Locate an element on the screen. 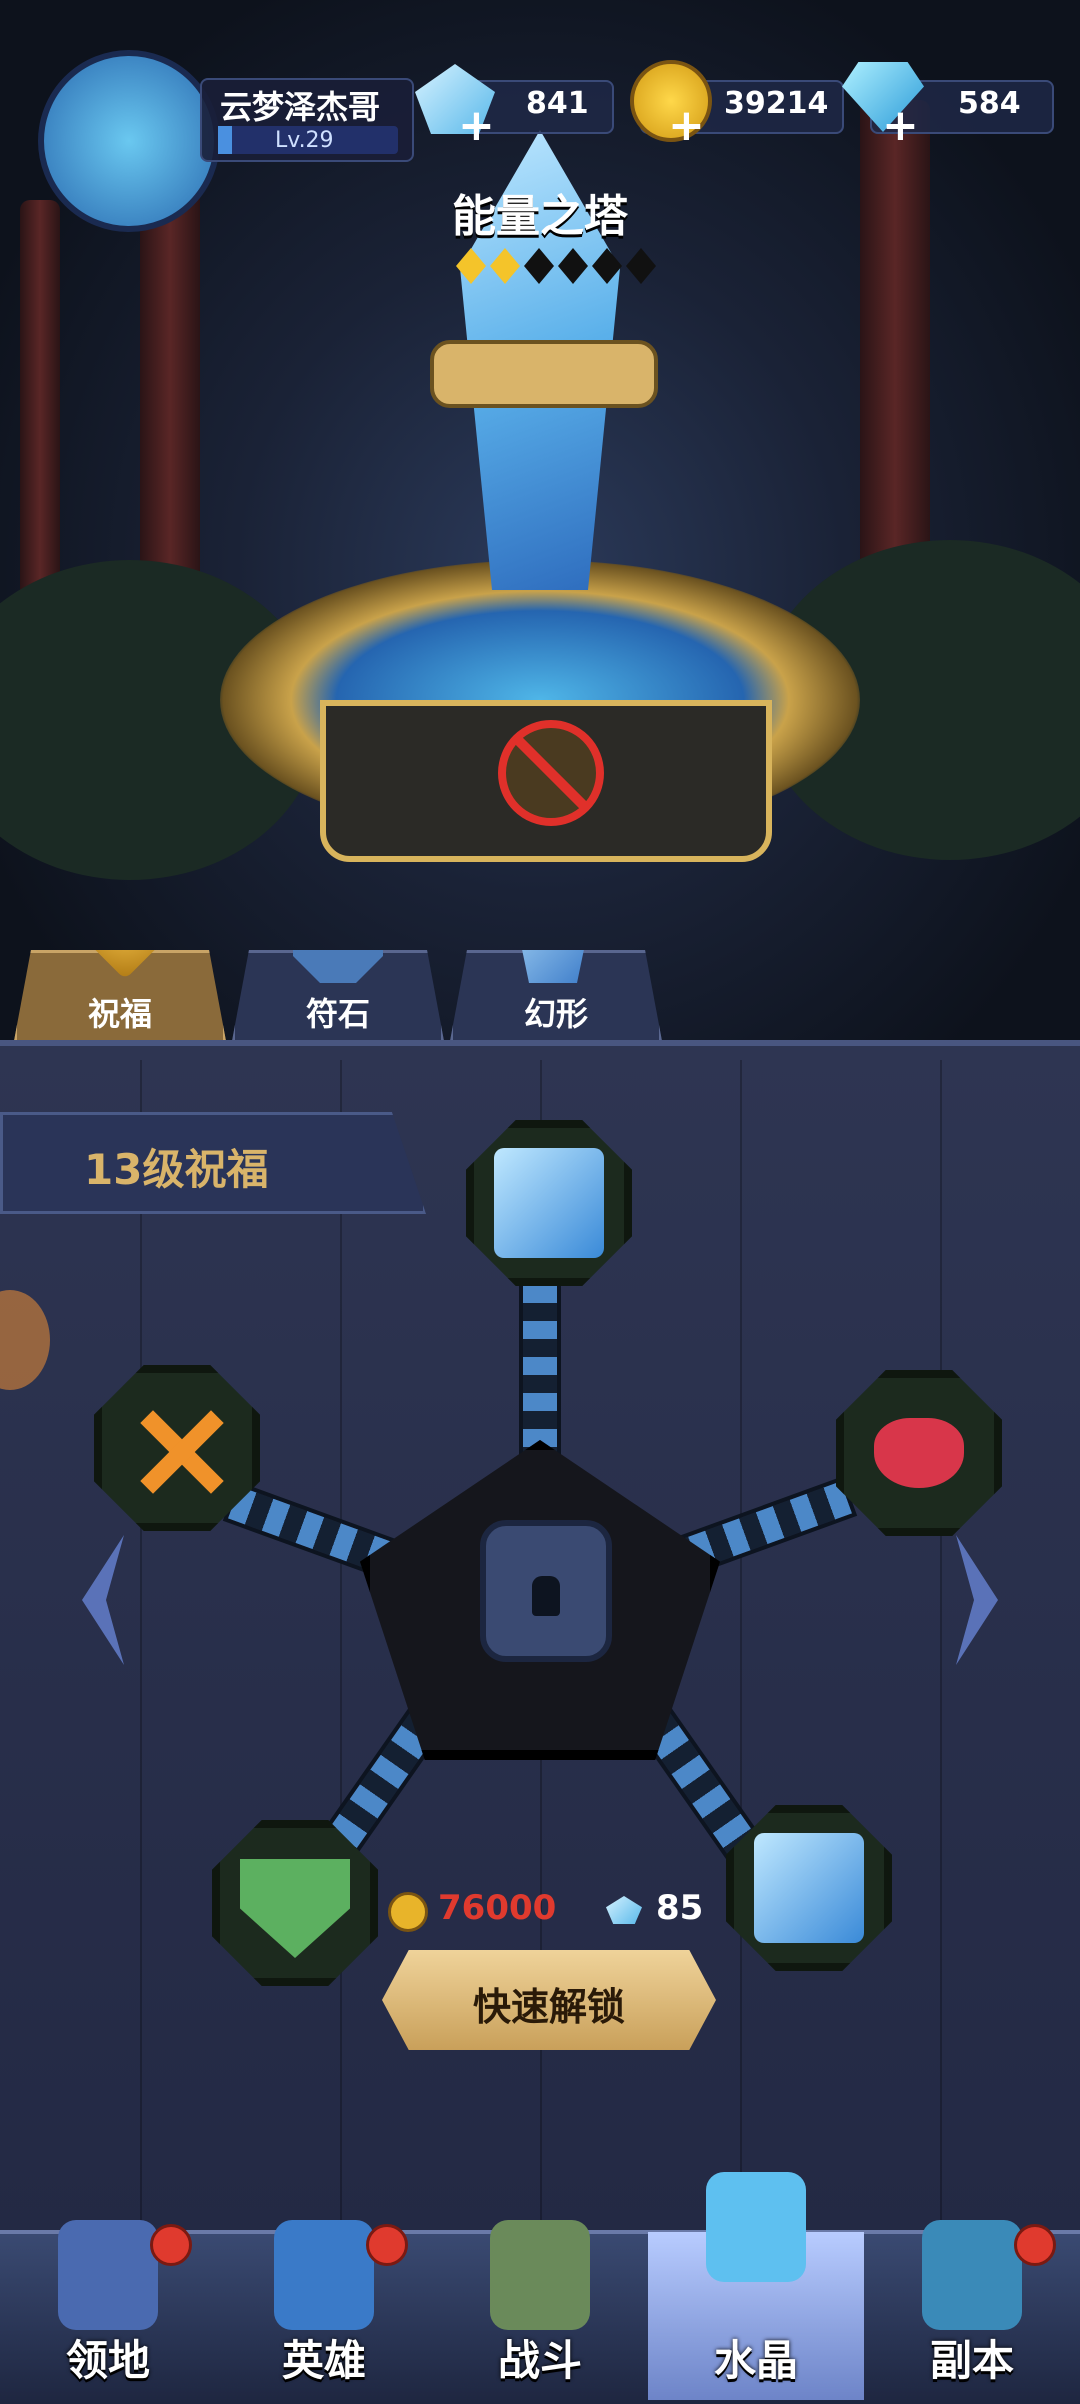  wizard-icon is located at coordinates (324, 2275).